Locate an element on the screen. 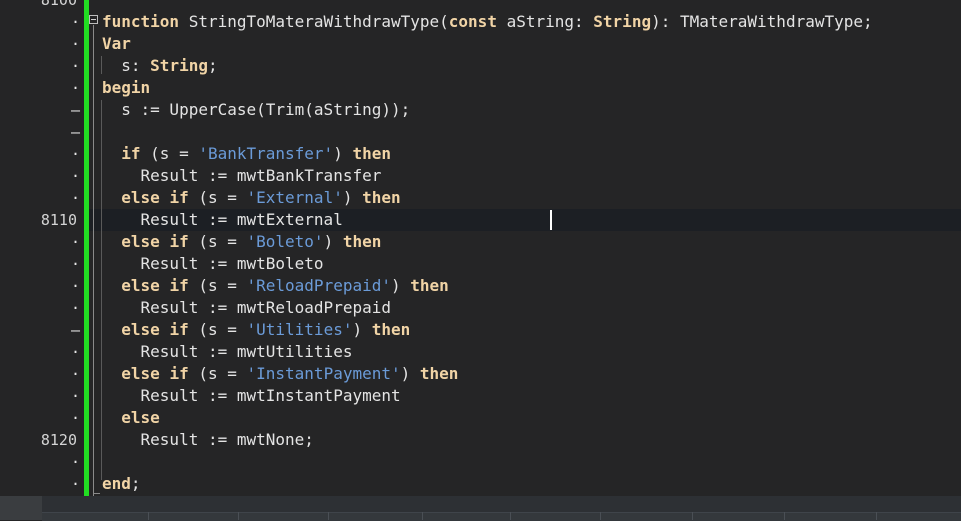  gutter-line: 8120 is located at coordinates (40, 440).